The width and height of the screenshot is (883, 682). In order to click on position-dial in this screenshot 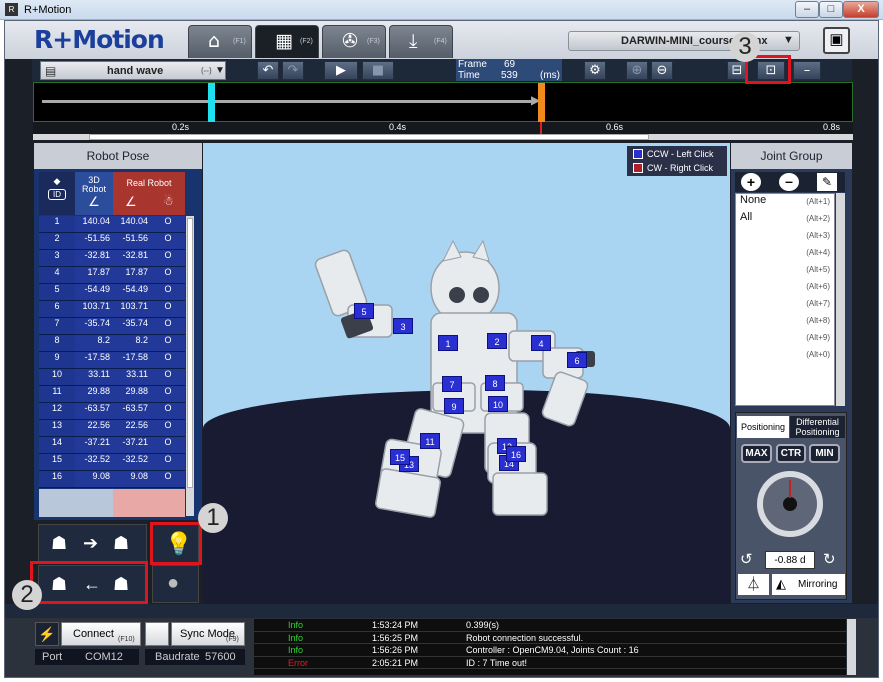, I will do `click(790, 504)`.